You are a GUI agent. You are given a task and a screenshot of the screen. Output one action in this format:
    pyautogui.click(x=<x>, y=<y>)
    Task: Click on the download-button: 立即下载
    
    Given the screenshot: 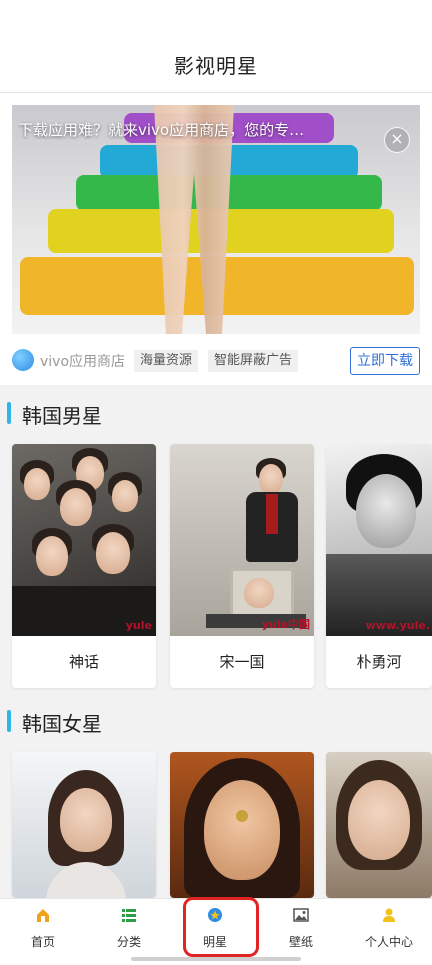 What is the action you would take?
    pyautogui.click(x=385, y=361)
    